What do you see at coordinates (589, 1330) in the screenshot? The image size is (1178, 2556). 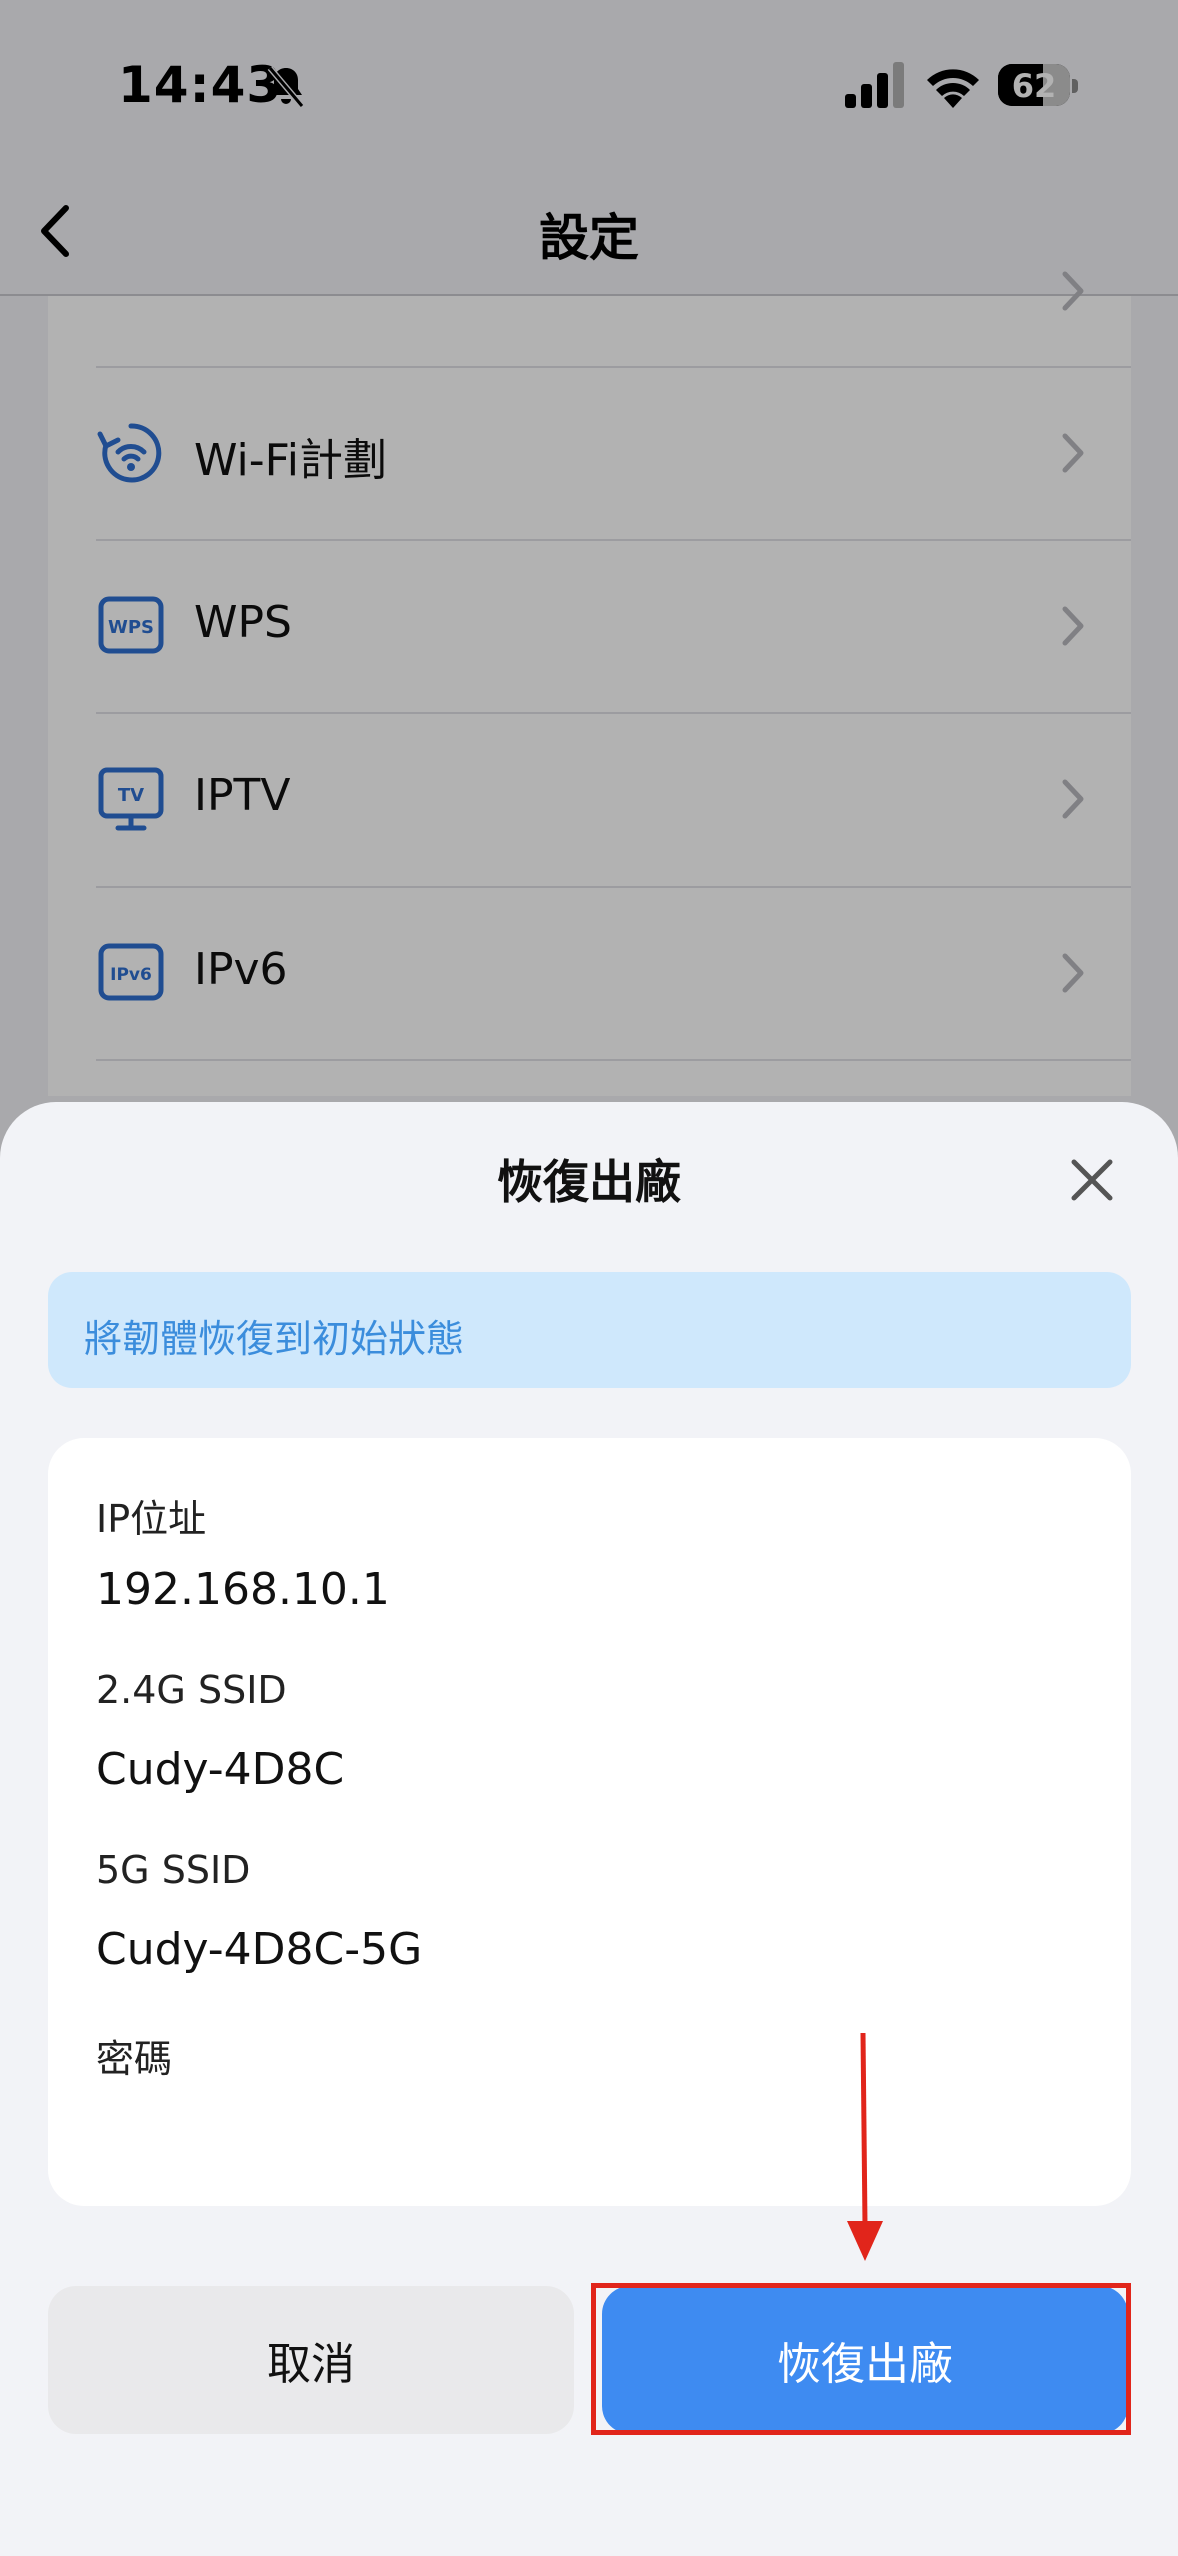 I see `info-banner: 將韌體恢復到初始狀態` at bounding box center [589, 1330].